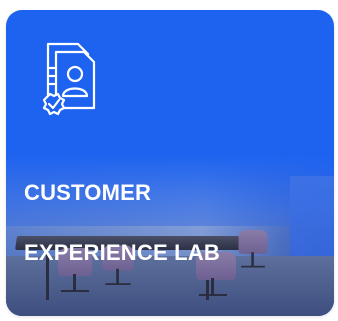 The width and height of the screenshot is (338, 321). What do you see at coordinates (68, 80) in the screenshot?
I see `profile-document-certified-icon` at bounding box center [68, 80].